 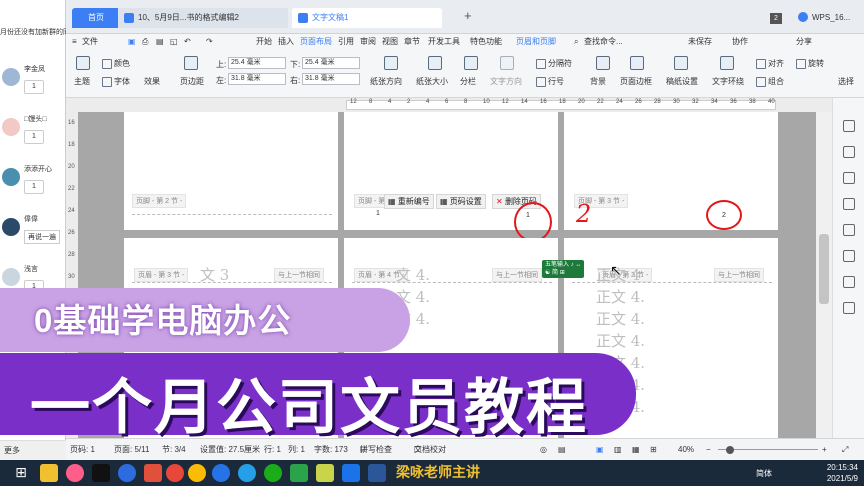 I want to click on file-explorer-icon, so click(x=49, y=473).